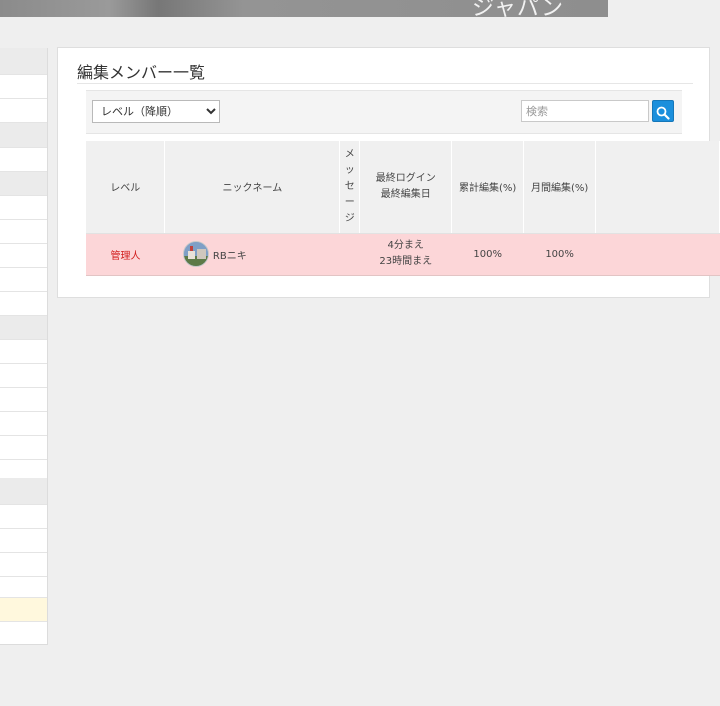  What do you see at coordinates (156, 111) in the screenshot?
I see `sort-order-select: レベル（降順）` at bounding box center [156, 111].